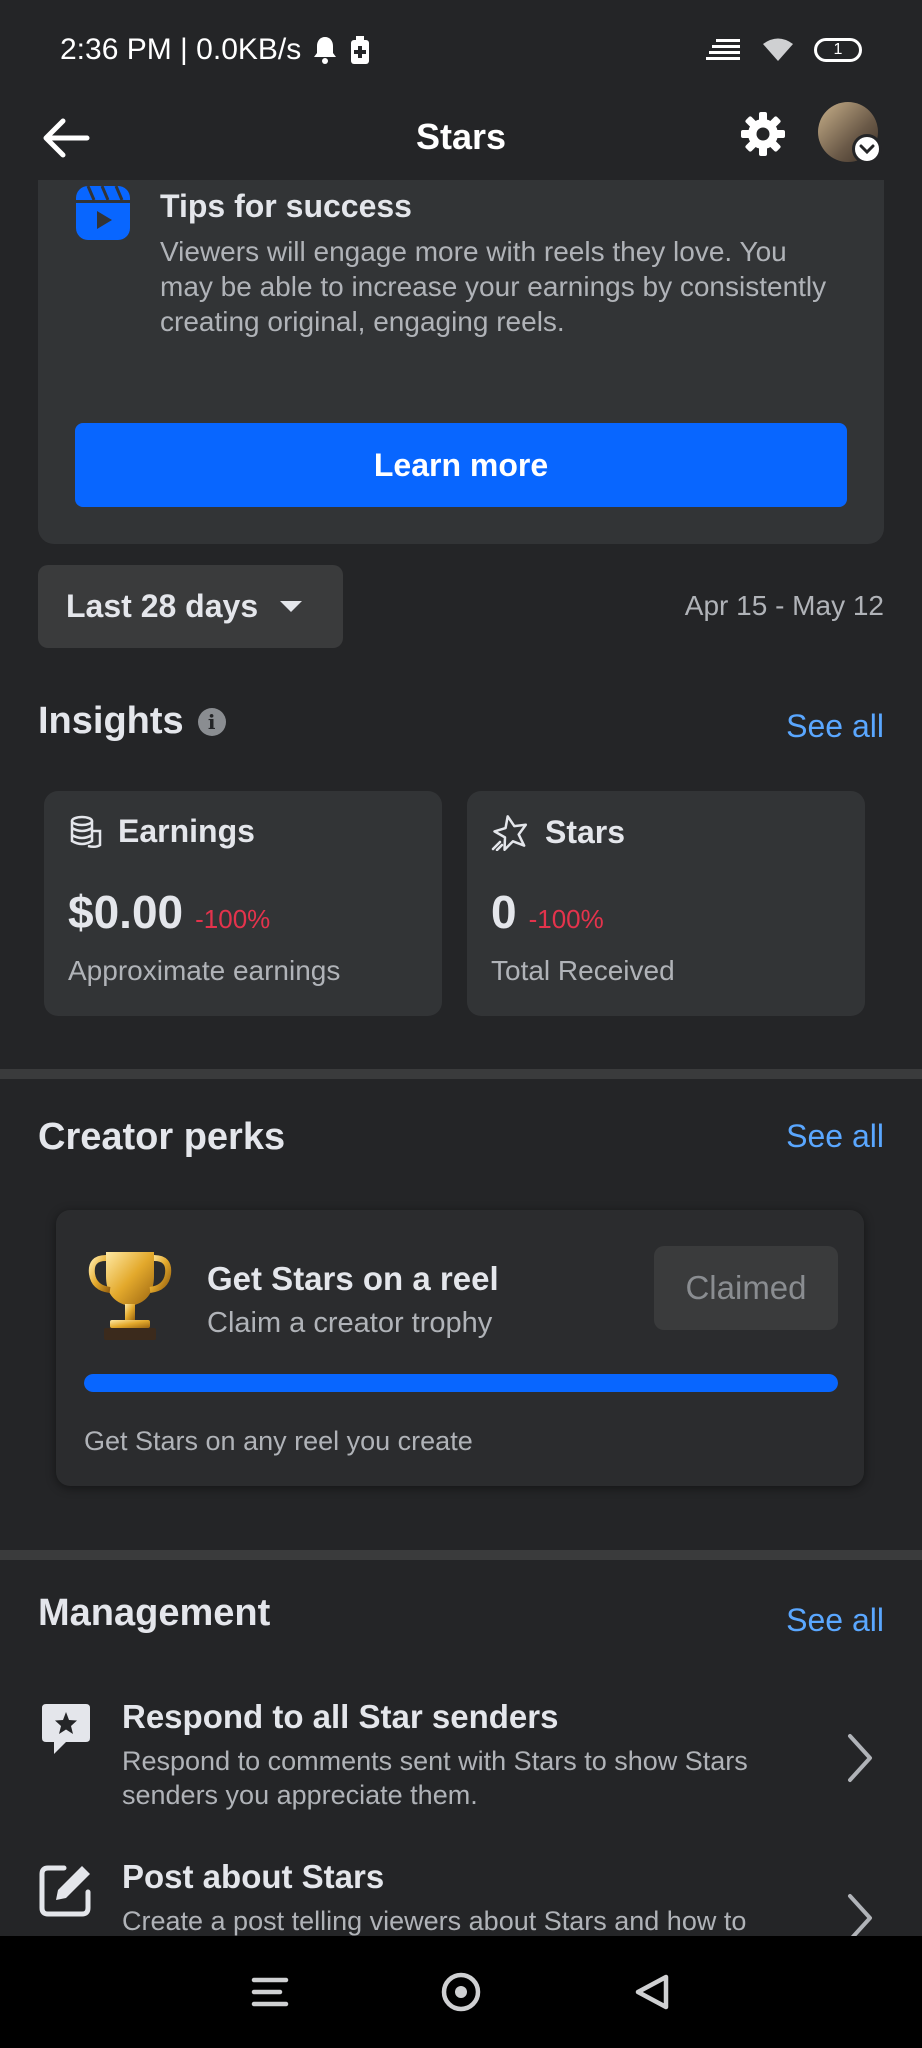 Image resolution: width=922 pixels, height=2048 pixels. Describe the element at coordinates (162, 606) in the screenshot. I see `date-range-label: Last 28 days` at that location.